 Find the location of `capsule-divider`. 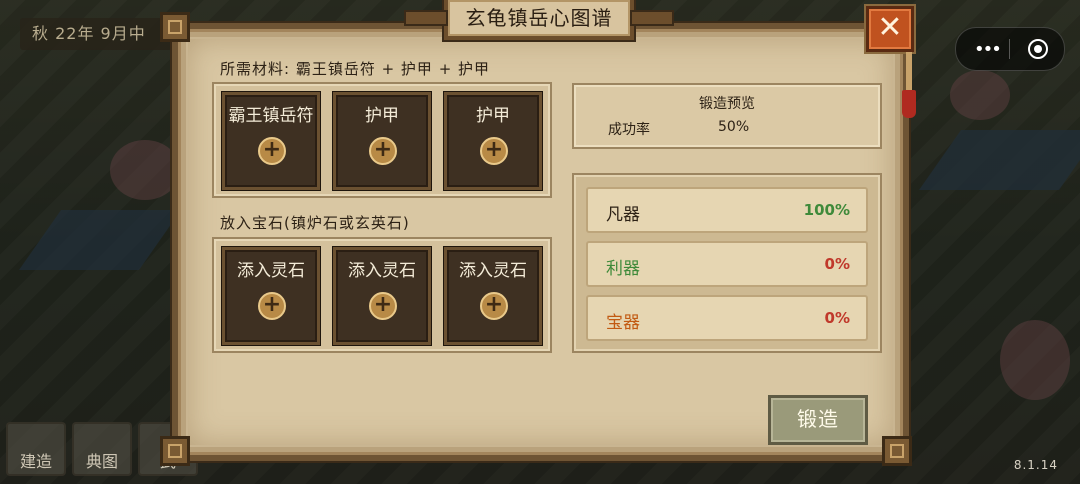

capsule-divider is located at coordinates (1009, 49).